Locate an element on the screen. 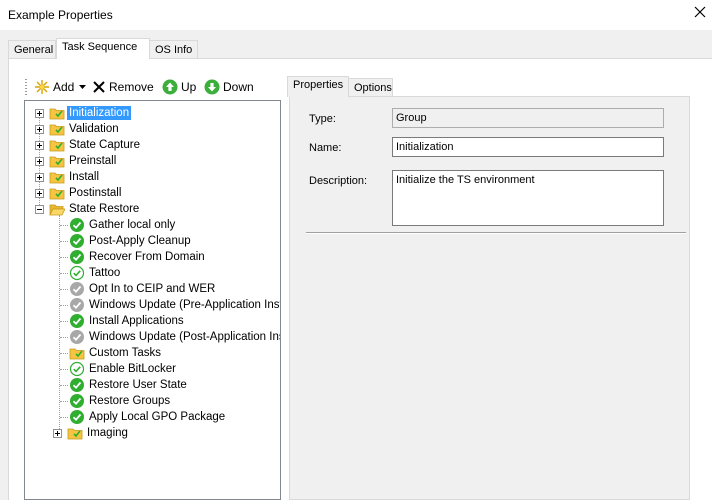 The image size is (712, 500). tree-item-step: Gather local only is located at coordinates (123, 225).